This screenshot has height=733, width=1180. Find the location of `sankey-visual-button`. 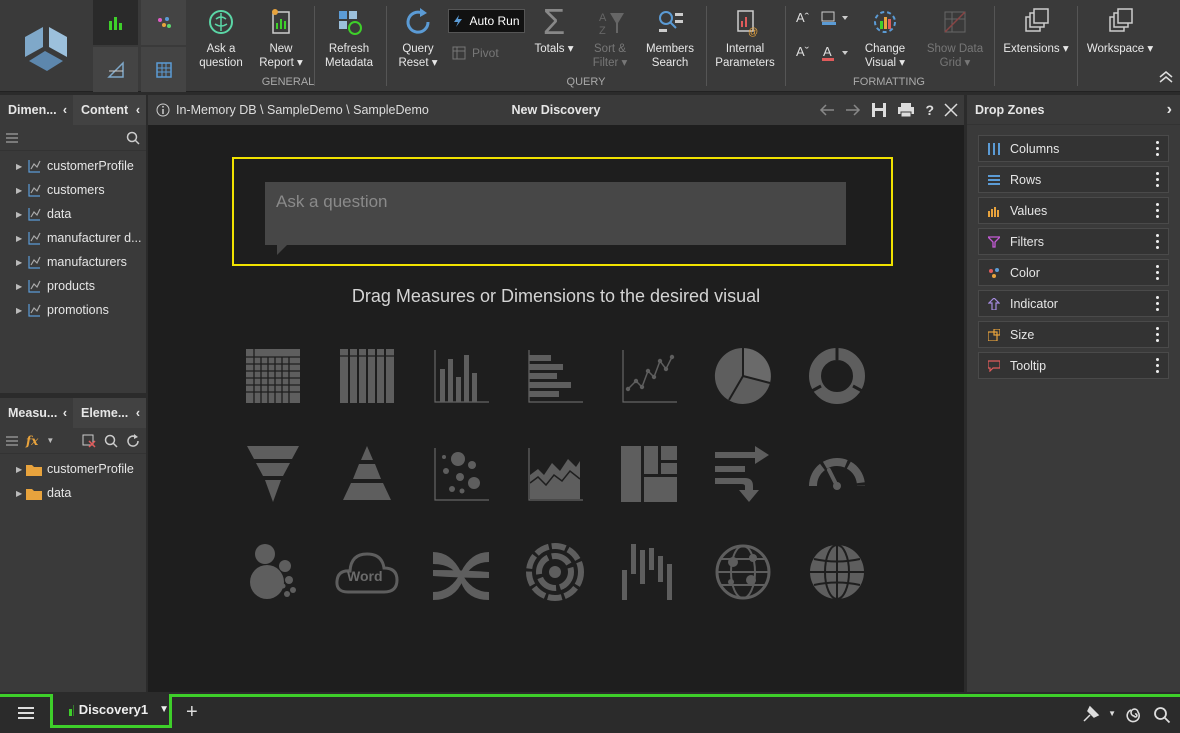

sankey-visual-button is located at coordinates (743, 474).